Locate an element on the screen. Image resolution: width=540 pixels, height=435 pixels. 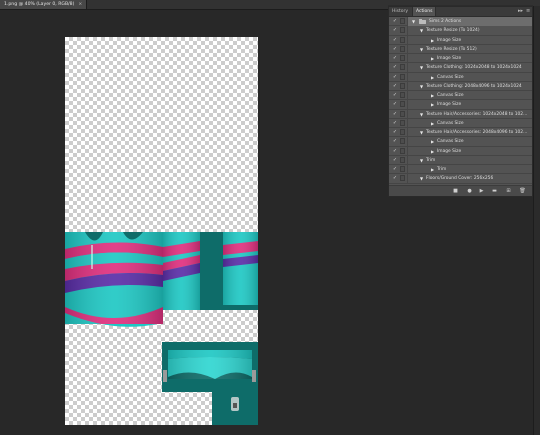
row-label-area: ▼ Texture Resize (To 512) is located at coordinates (469, 49).